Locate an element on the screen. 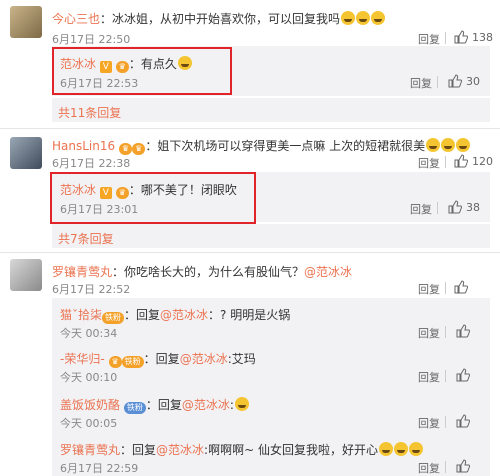 The height and width of the screenshot is (476, 500). reply-line: 猫ˇ拾柒 铁粉 ：回复@范冰冰：? 明明是火锅 is located at coordinates (175, 315).